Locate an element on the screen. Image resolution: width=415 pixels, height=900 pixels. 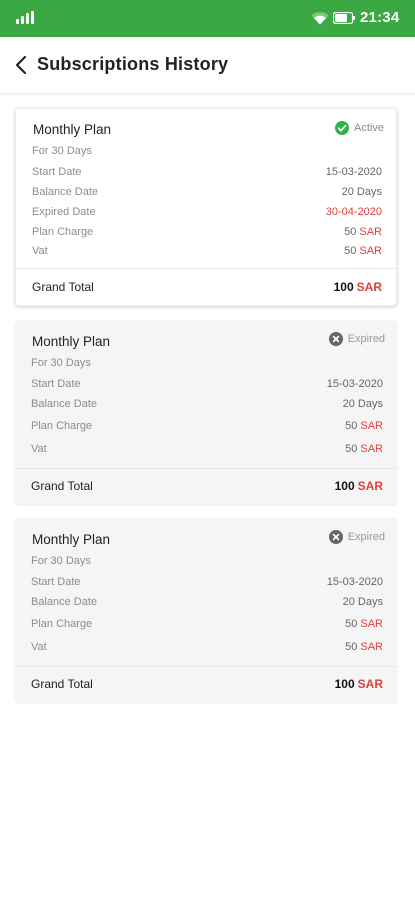
expired-date-row: Expired Date 30-04-2020 is located at coordinates (207, 214).